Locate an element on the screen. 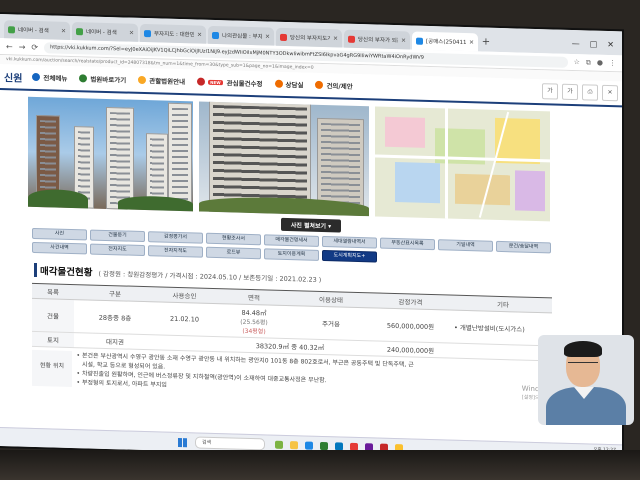 The image size is (640, 480). tab-status-report: 현황조사서 is located at coordinates (233, 239).